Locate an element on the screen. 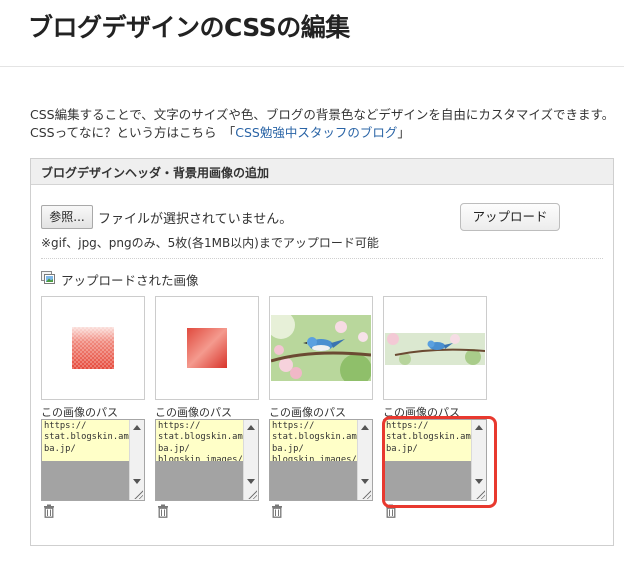  description-suffix: 」 is located at coordinates (403, 132).